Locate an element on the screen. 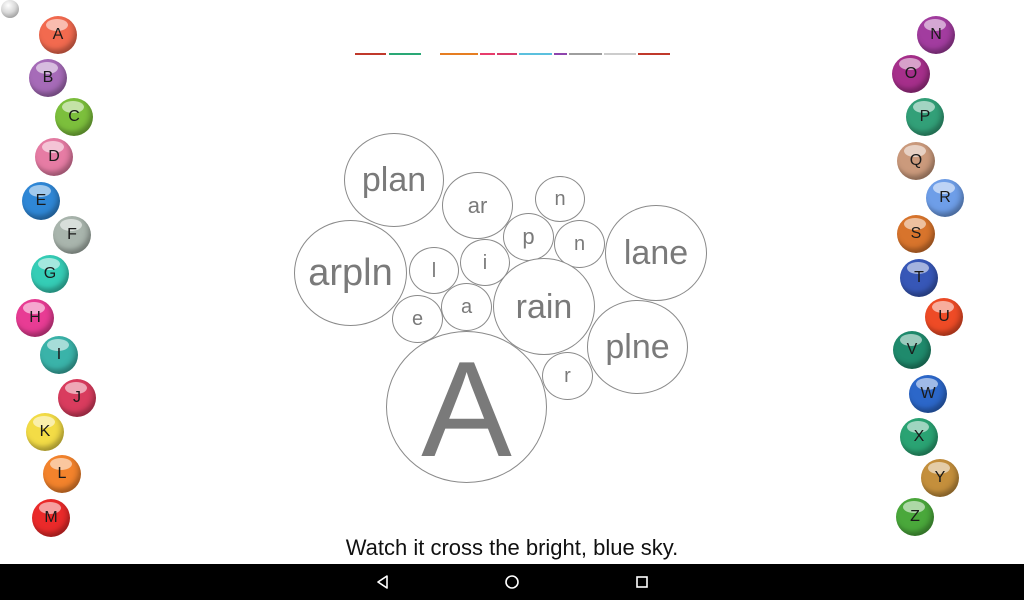 This screenshot has width=1024, height=600. letter-label: U is located at coordinates (944, 316).